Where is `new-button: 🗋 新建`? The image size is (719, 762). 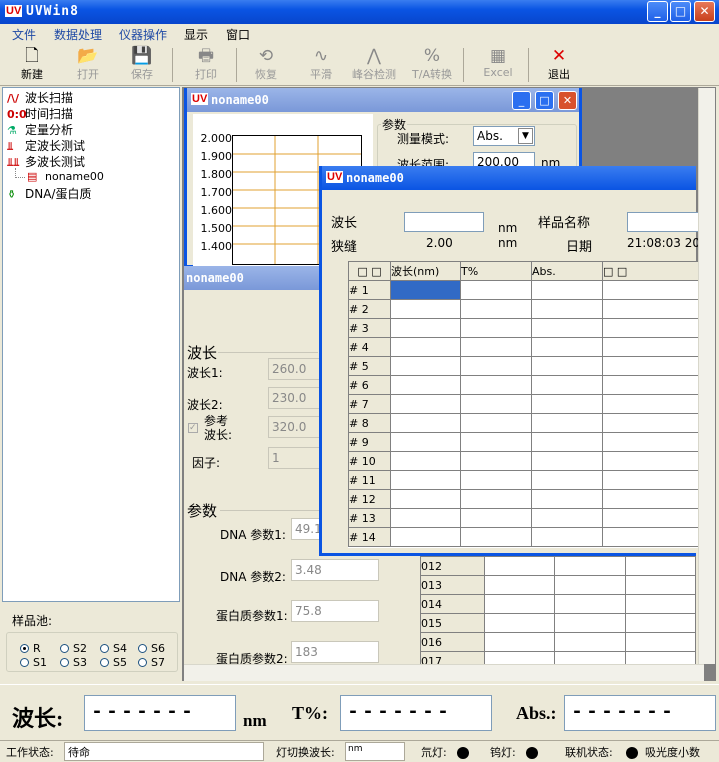
new-button: 🗋 新建 is located at coordinates (32, 65).